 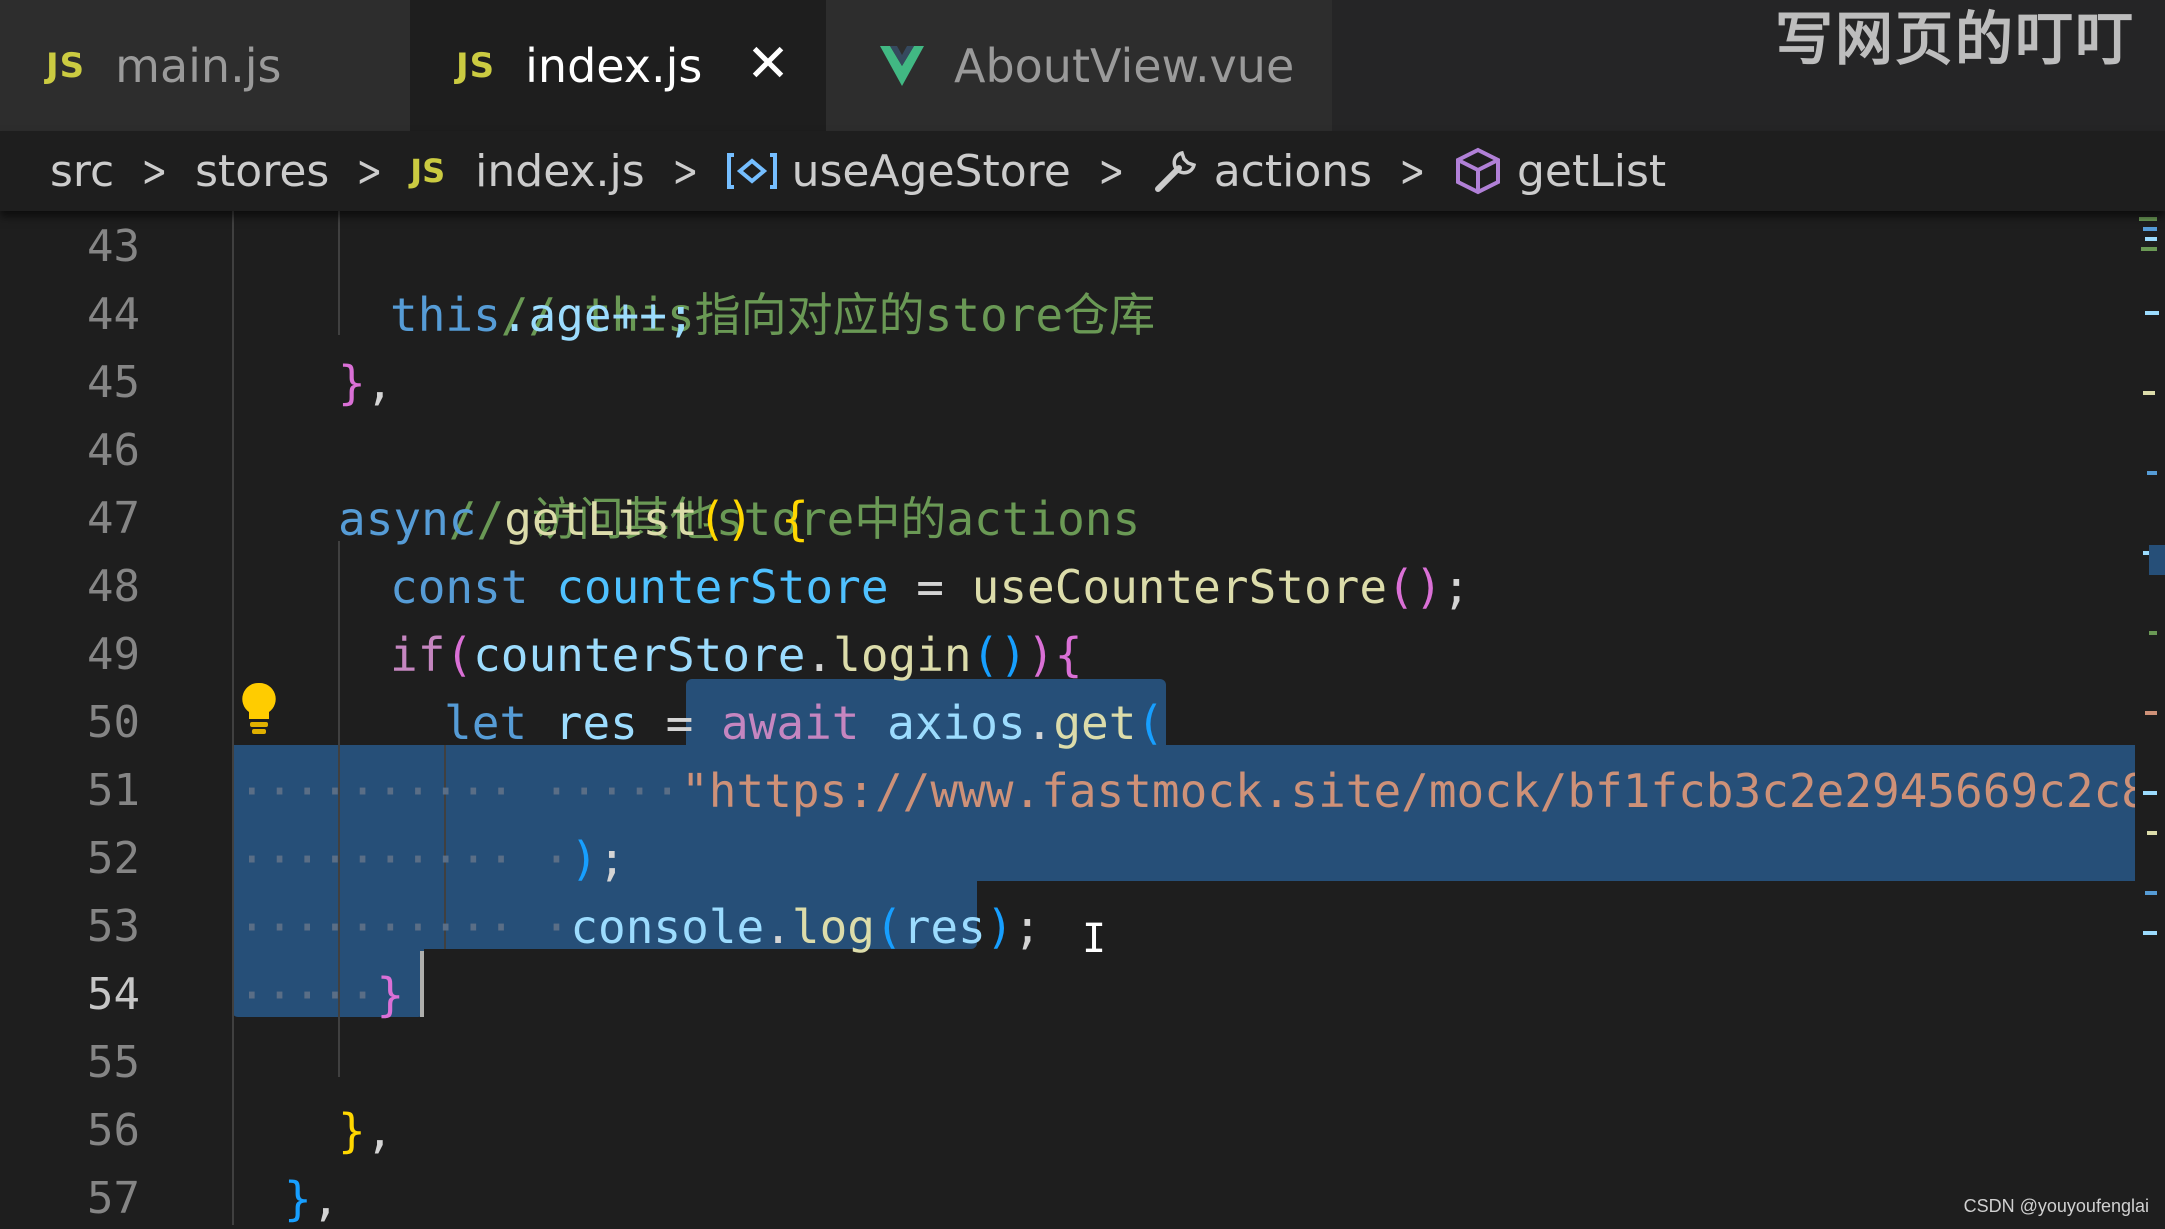 I want to click on scrollbar-thumb, so click(x=2157, y=560).